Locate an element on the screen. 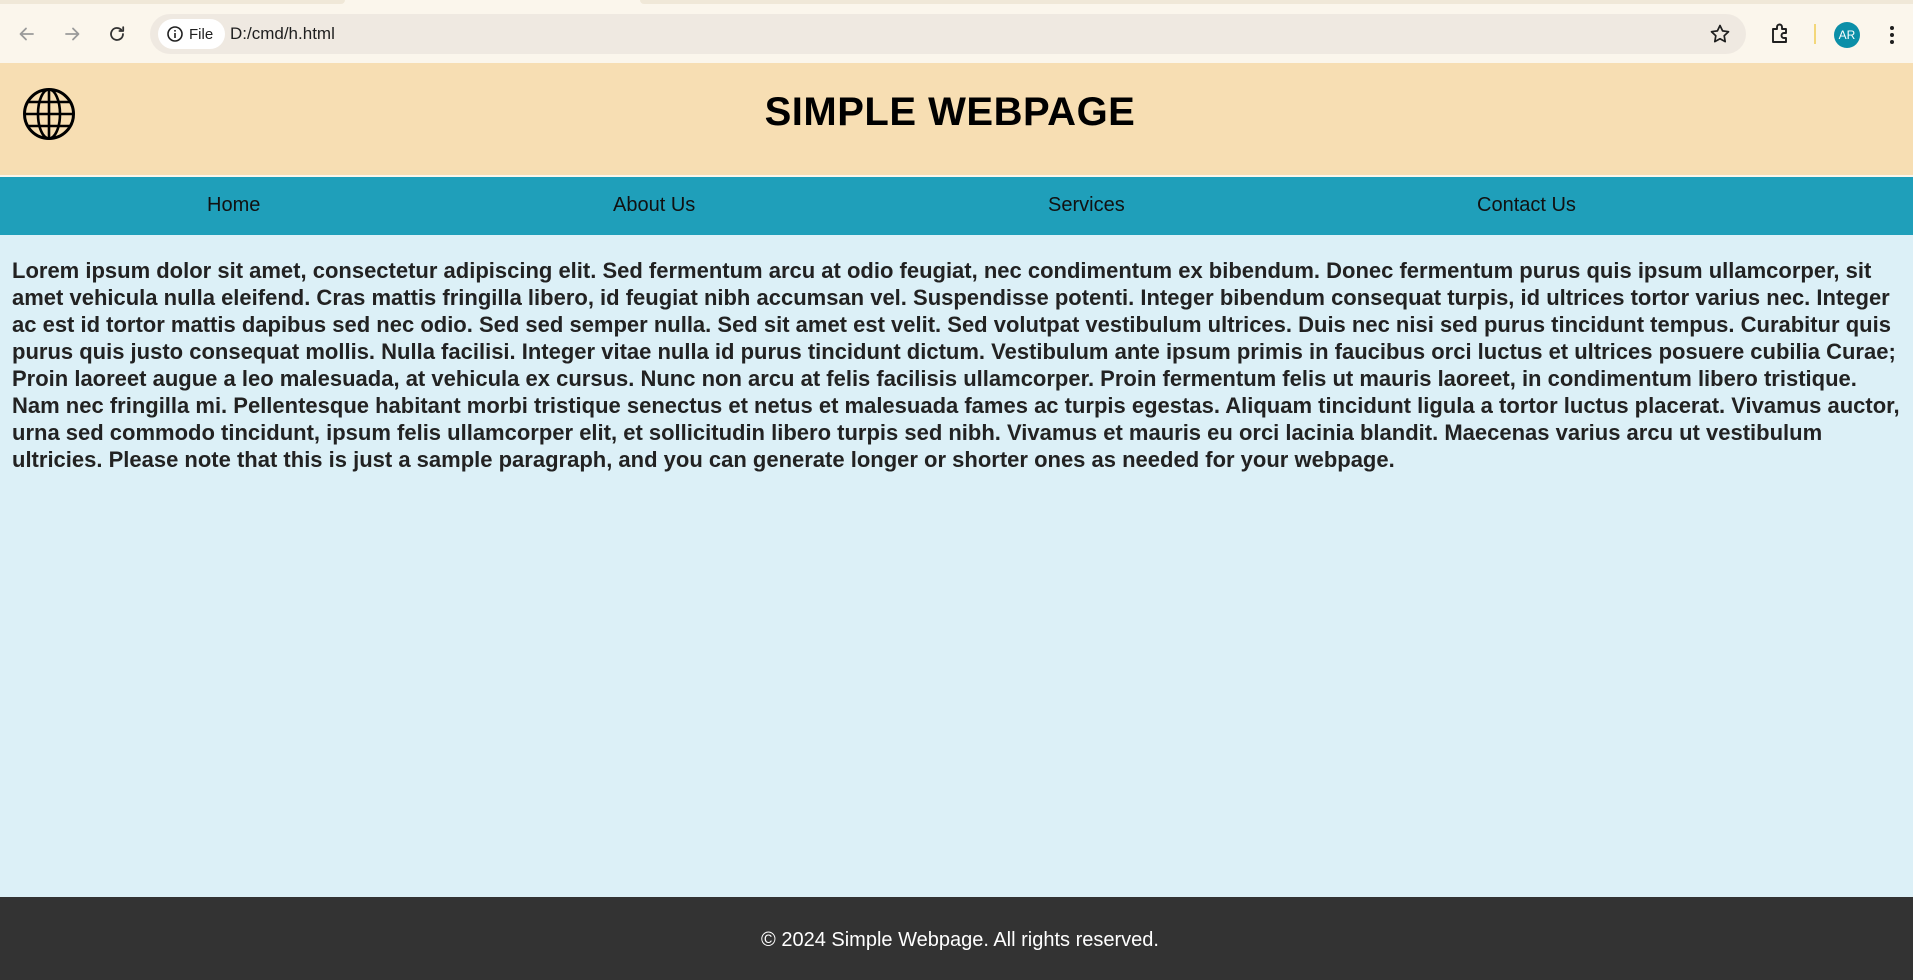  site-chip-label: File is located at coordinates (201, 34).